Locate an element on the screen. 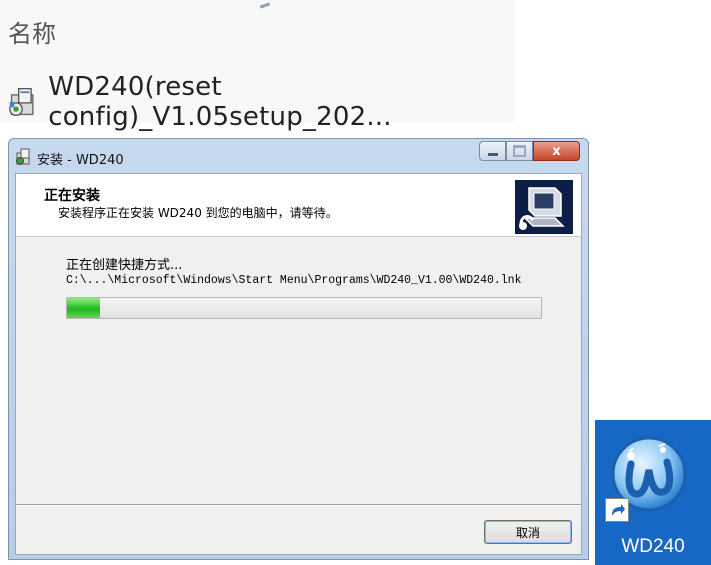 This screenshot has width=711, height=565. close-button: x is located at coordinates (556, 151).